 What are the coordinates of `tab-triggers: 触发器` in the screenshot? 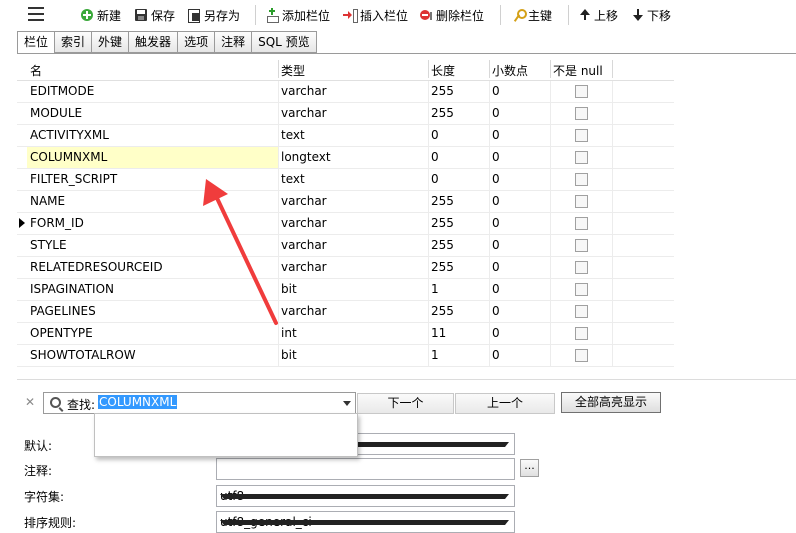 It's located at (154, 42).